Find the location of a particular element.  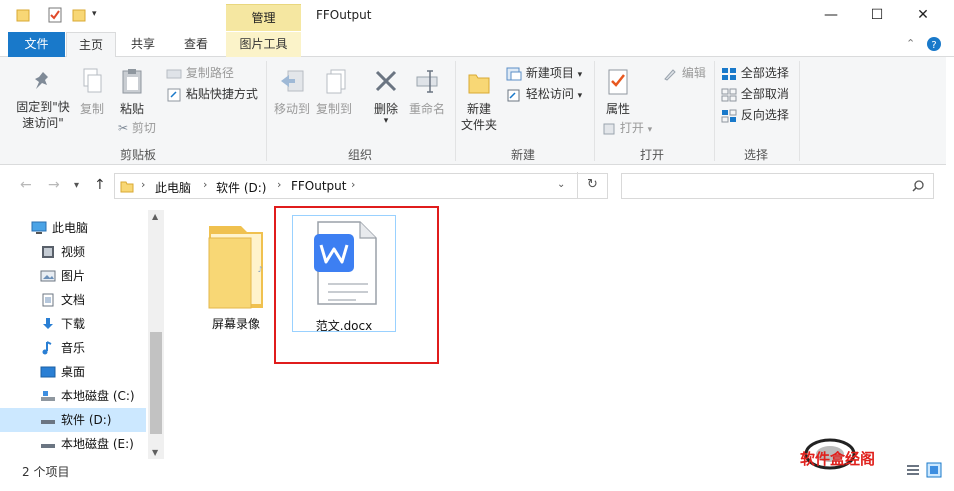

tab-share: 共享 is located at coordinates (143, 44).